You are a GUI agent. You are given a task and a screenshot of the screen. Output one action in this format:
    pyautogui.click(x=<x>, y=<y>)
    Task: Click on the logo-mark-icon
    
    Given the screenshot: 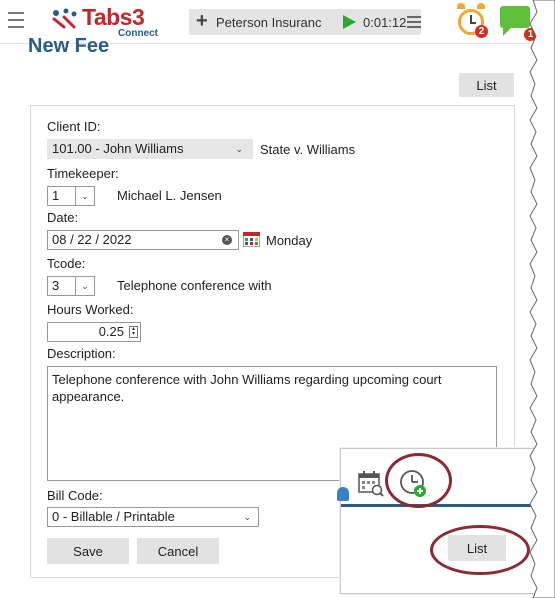 What is the action you would take?
    pyautogui.click(x=64, y=18)
    